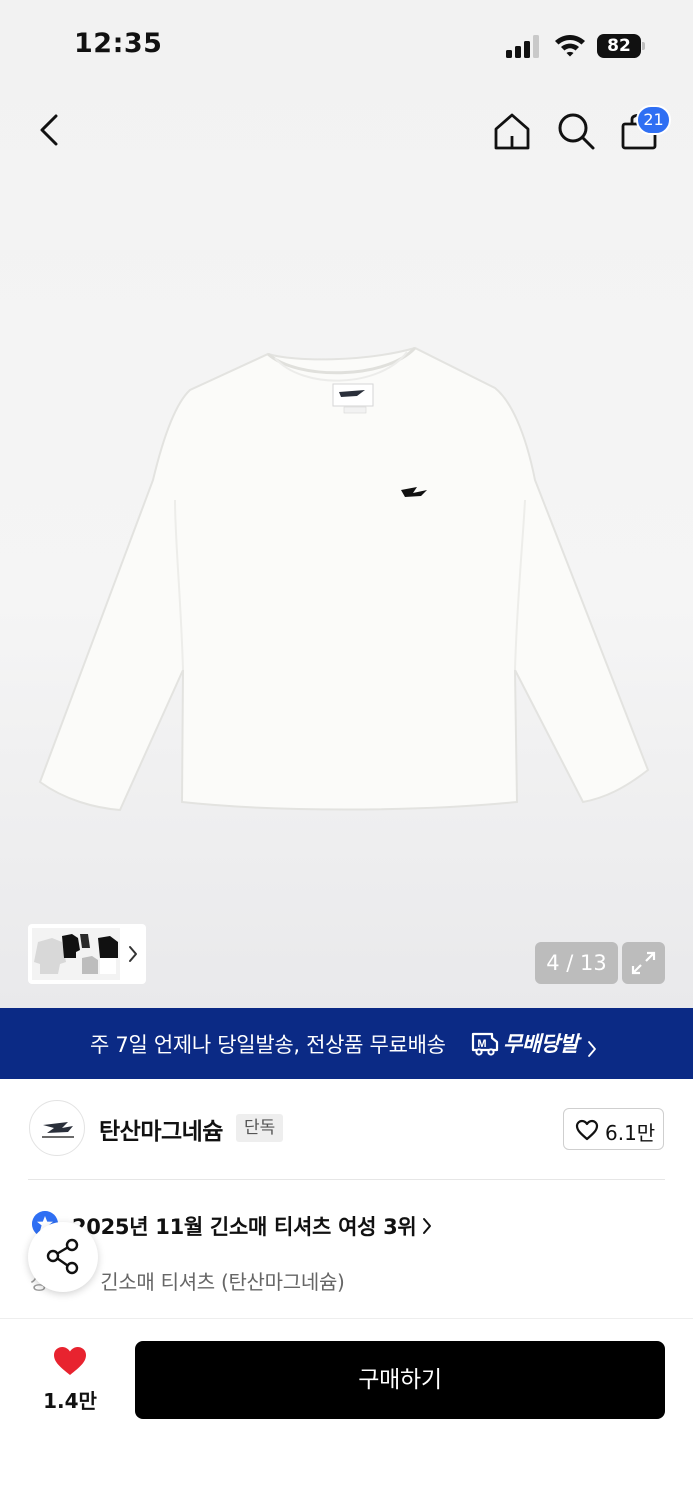  I want to click on home-icon, so click(512, 131).